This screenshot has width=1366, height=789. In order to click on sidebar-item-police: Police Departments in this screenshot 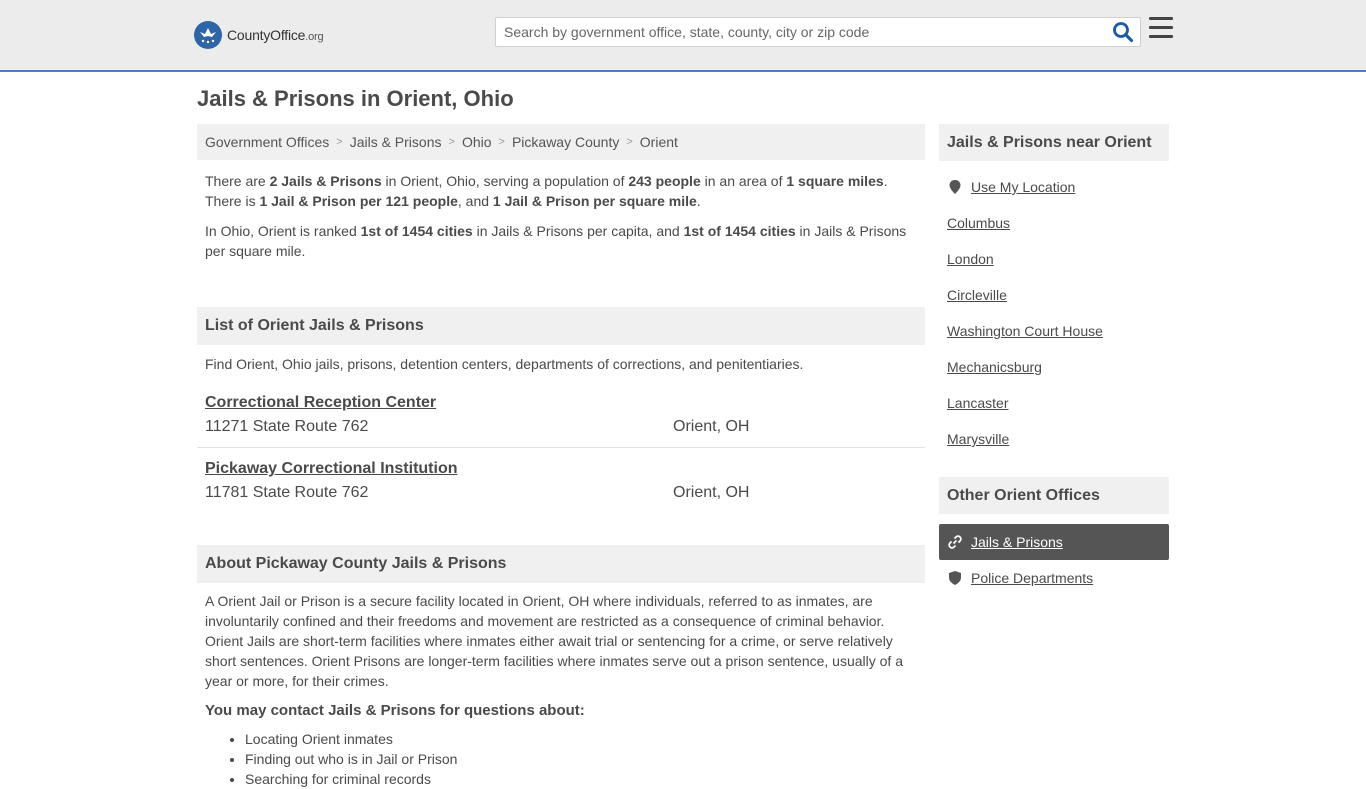, I will do `click(1054, 578)`.